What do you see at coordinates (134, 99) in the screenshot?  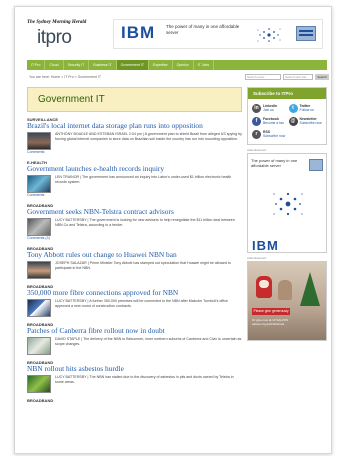 I see `section-title: Government IT` at bounding box center [134, 99].